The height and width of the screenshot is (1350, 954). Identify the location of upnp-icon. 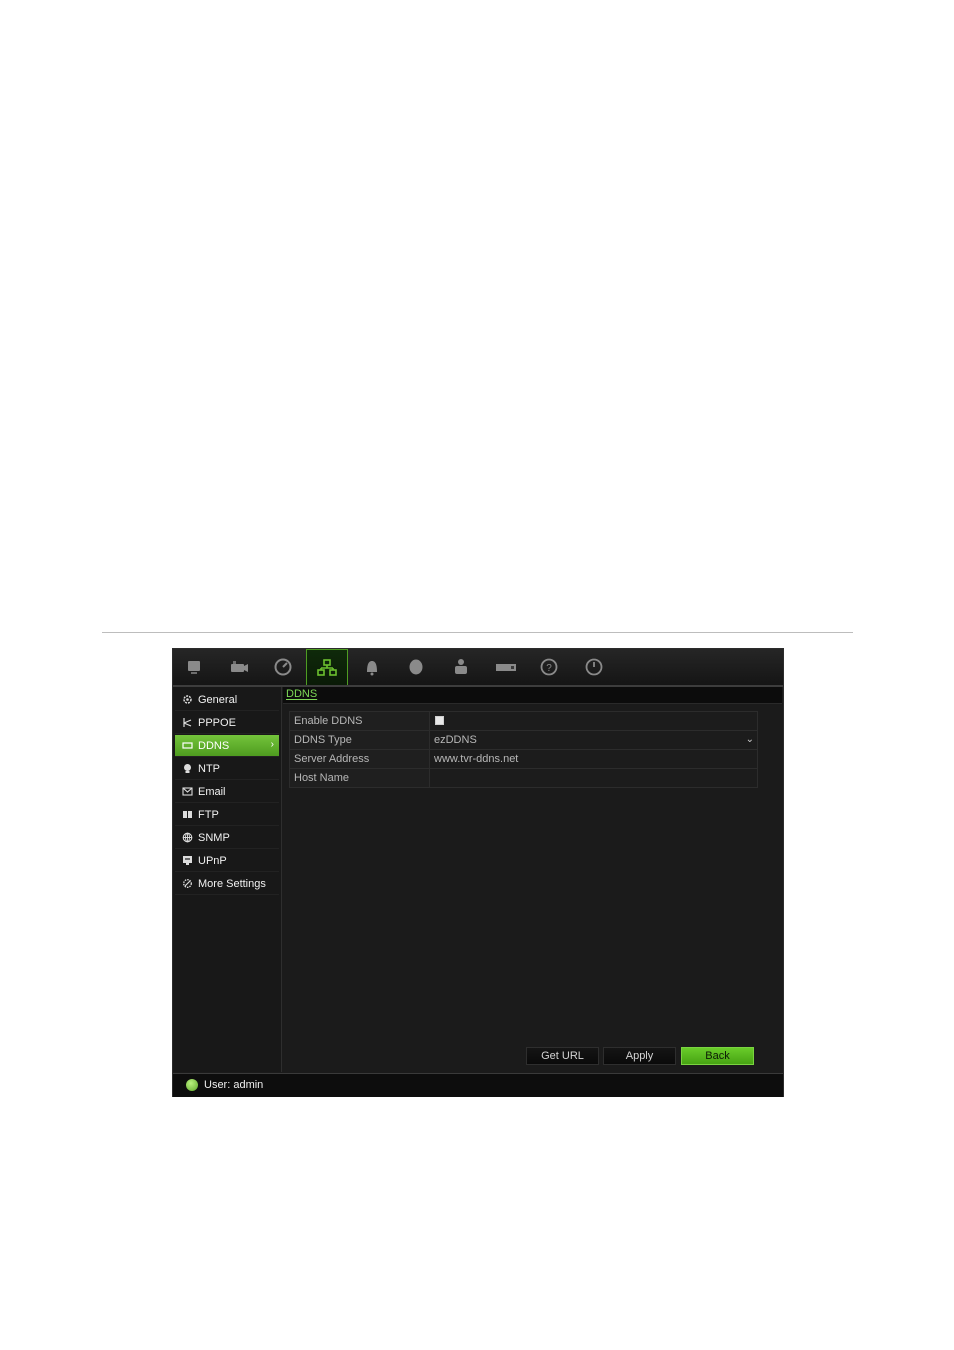
(187, 860).